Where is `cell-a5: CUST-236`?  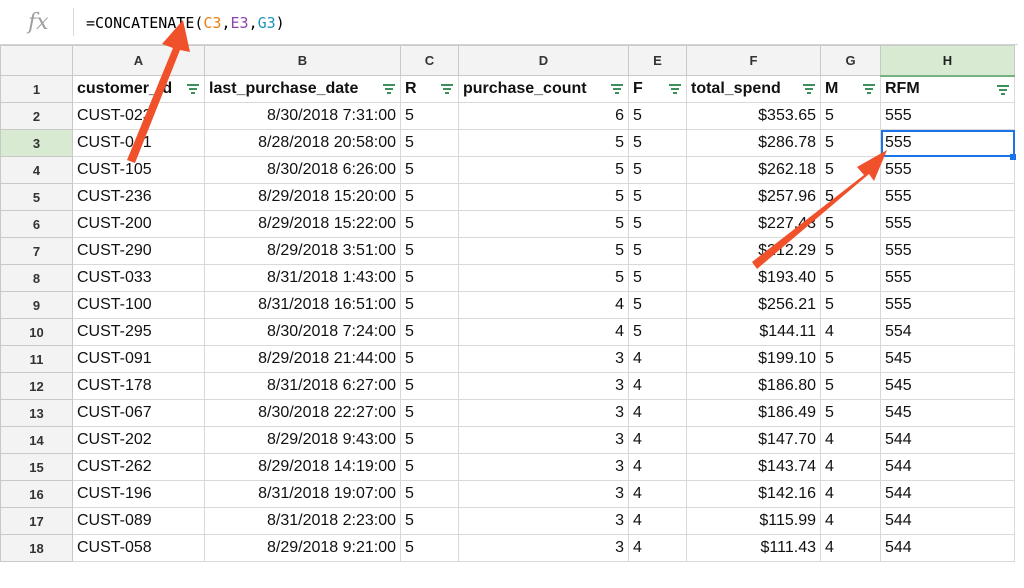 cell-a5: CUST-236 is located at coordinates (138, 197).